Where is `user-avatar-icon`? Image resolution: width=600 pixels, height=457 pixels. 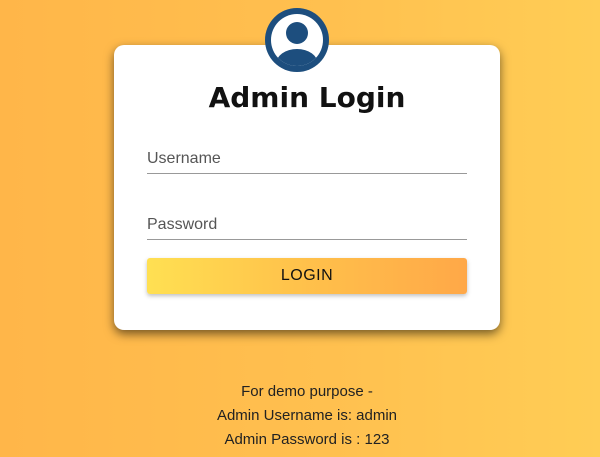 user-avatar-icon is located at coordinates (297, 40).